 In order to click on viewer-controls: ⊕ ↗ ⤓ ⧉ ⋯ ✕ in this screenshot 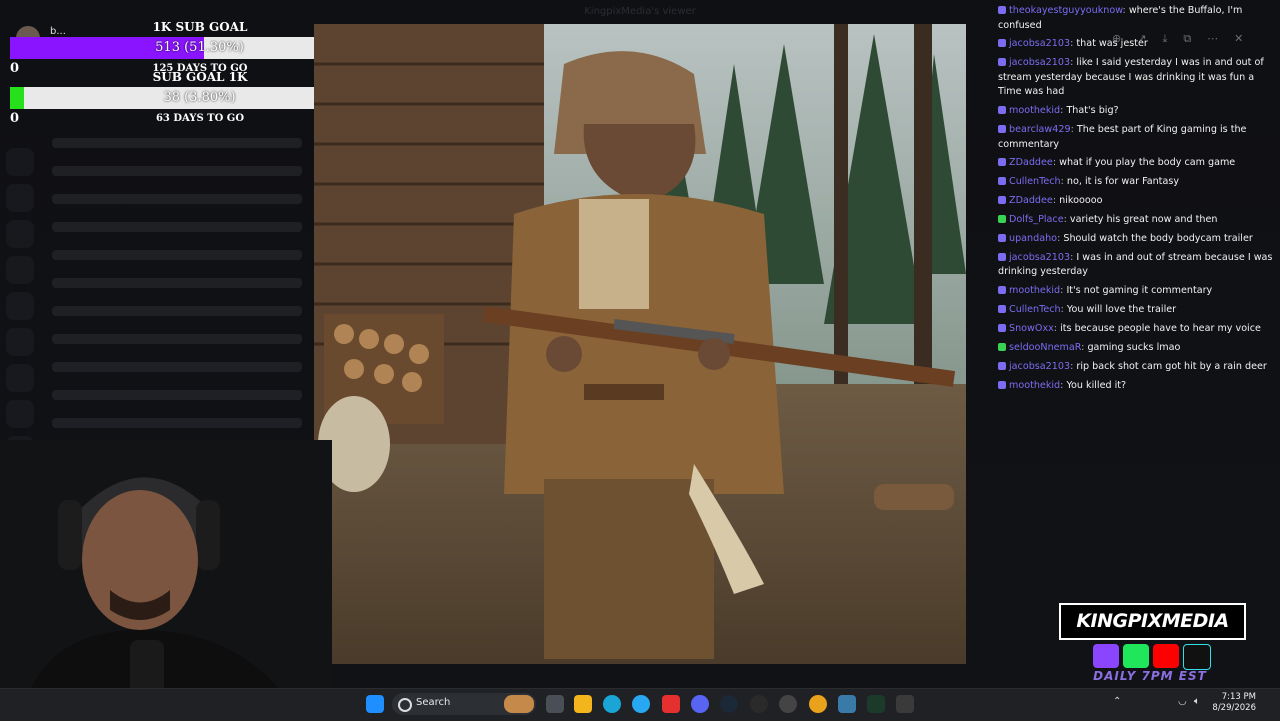, I will do `click(1177, 39)`.